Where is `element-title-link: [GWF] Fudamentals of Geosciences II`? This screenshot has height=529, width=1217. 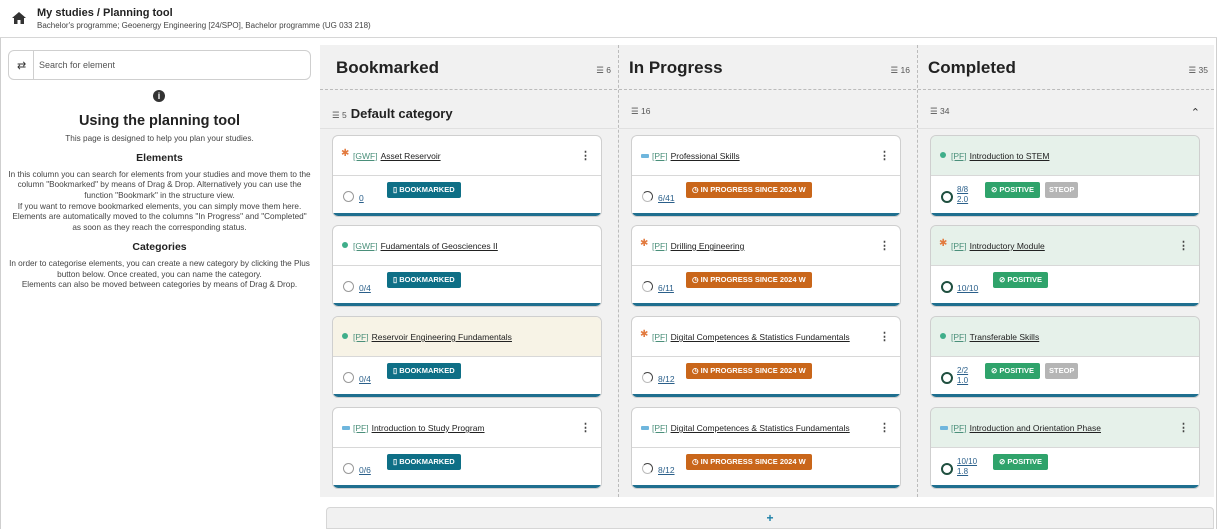
element-title-link: [GWF] Fudamentals of Geosciences II is located at coordinates (425, 246).